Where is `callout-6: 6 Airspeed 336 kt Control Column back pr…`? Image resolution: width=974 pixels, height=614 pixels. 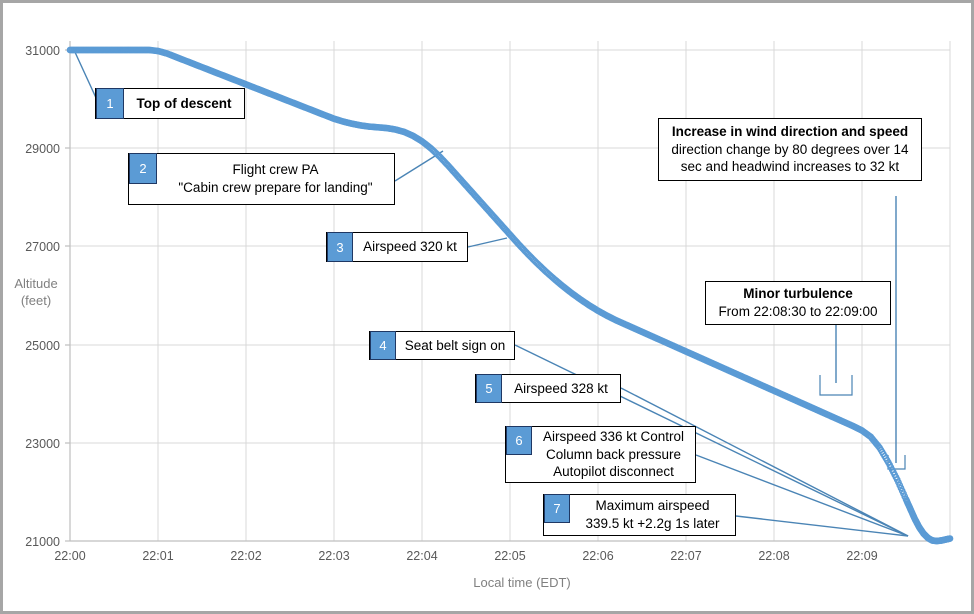 callout-6: 6 Airspeed 336 kt Control Column back pr… is located at coordinates (600, 454).